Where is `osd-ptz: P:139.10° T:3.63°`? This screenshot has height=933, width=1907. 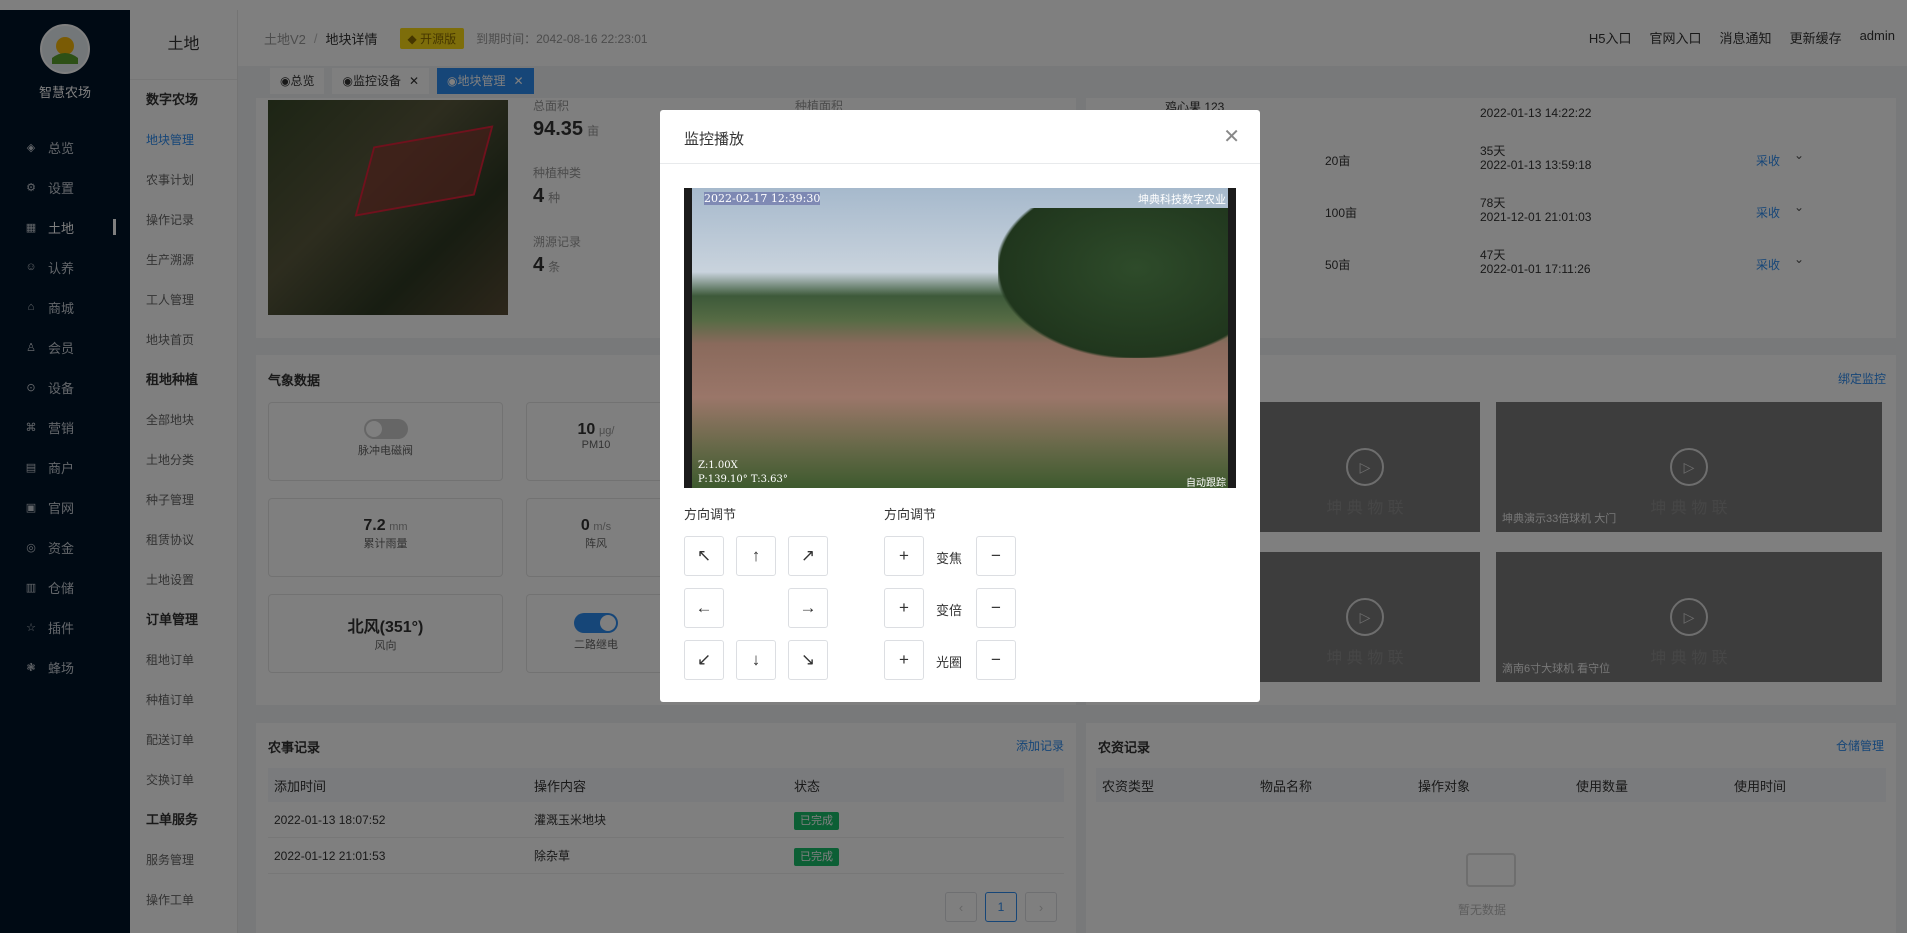 osd-ptz: P:139.10° T:3.63° is located at coordinates (743, 479).